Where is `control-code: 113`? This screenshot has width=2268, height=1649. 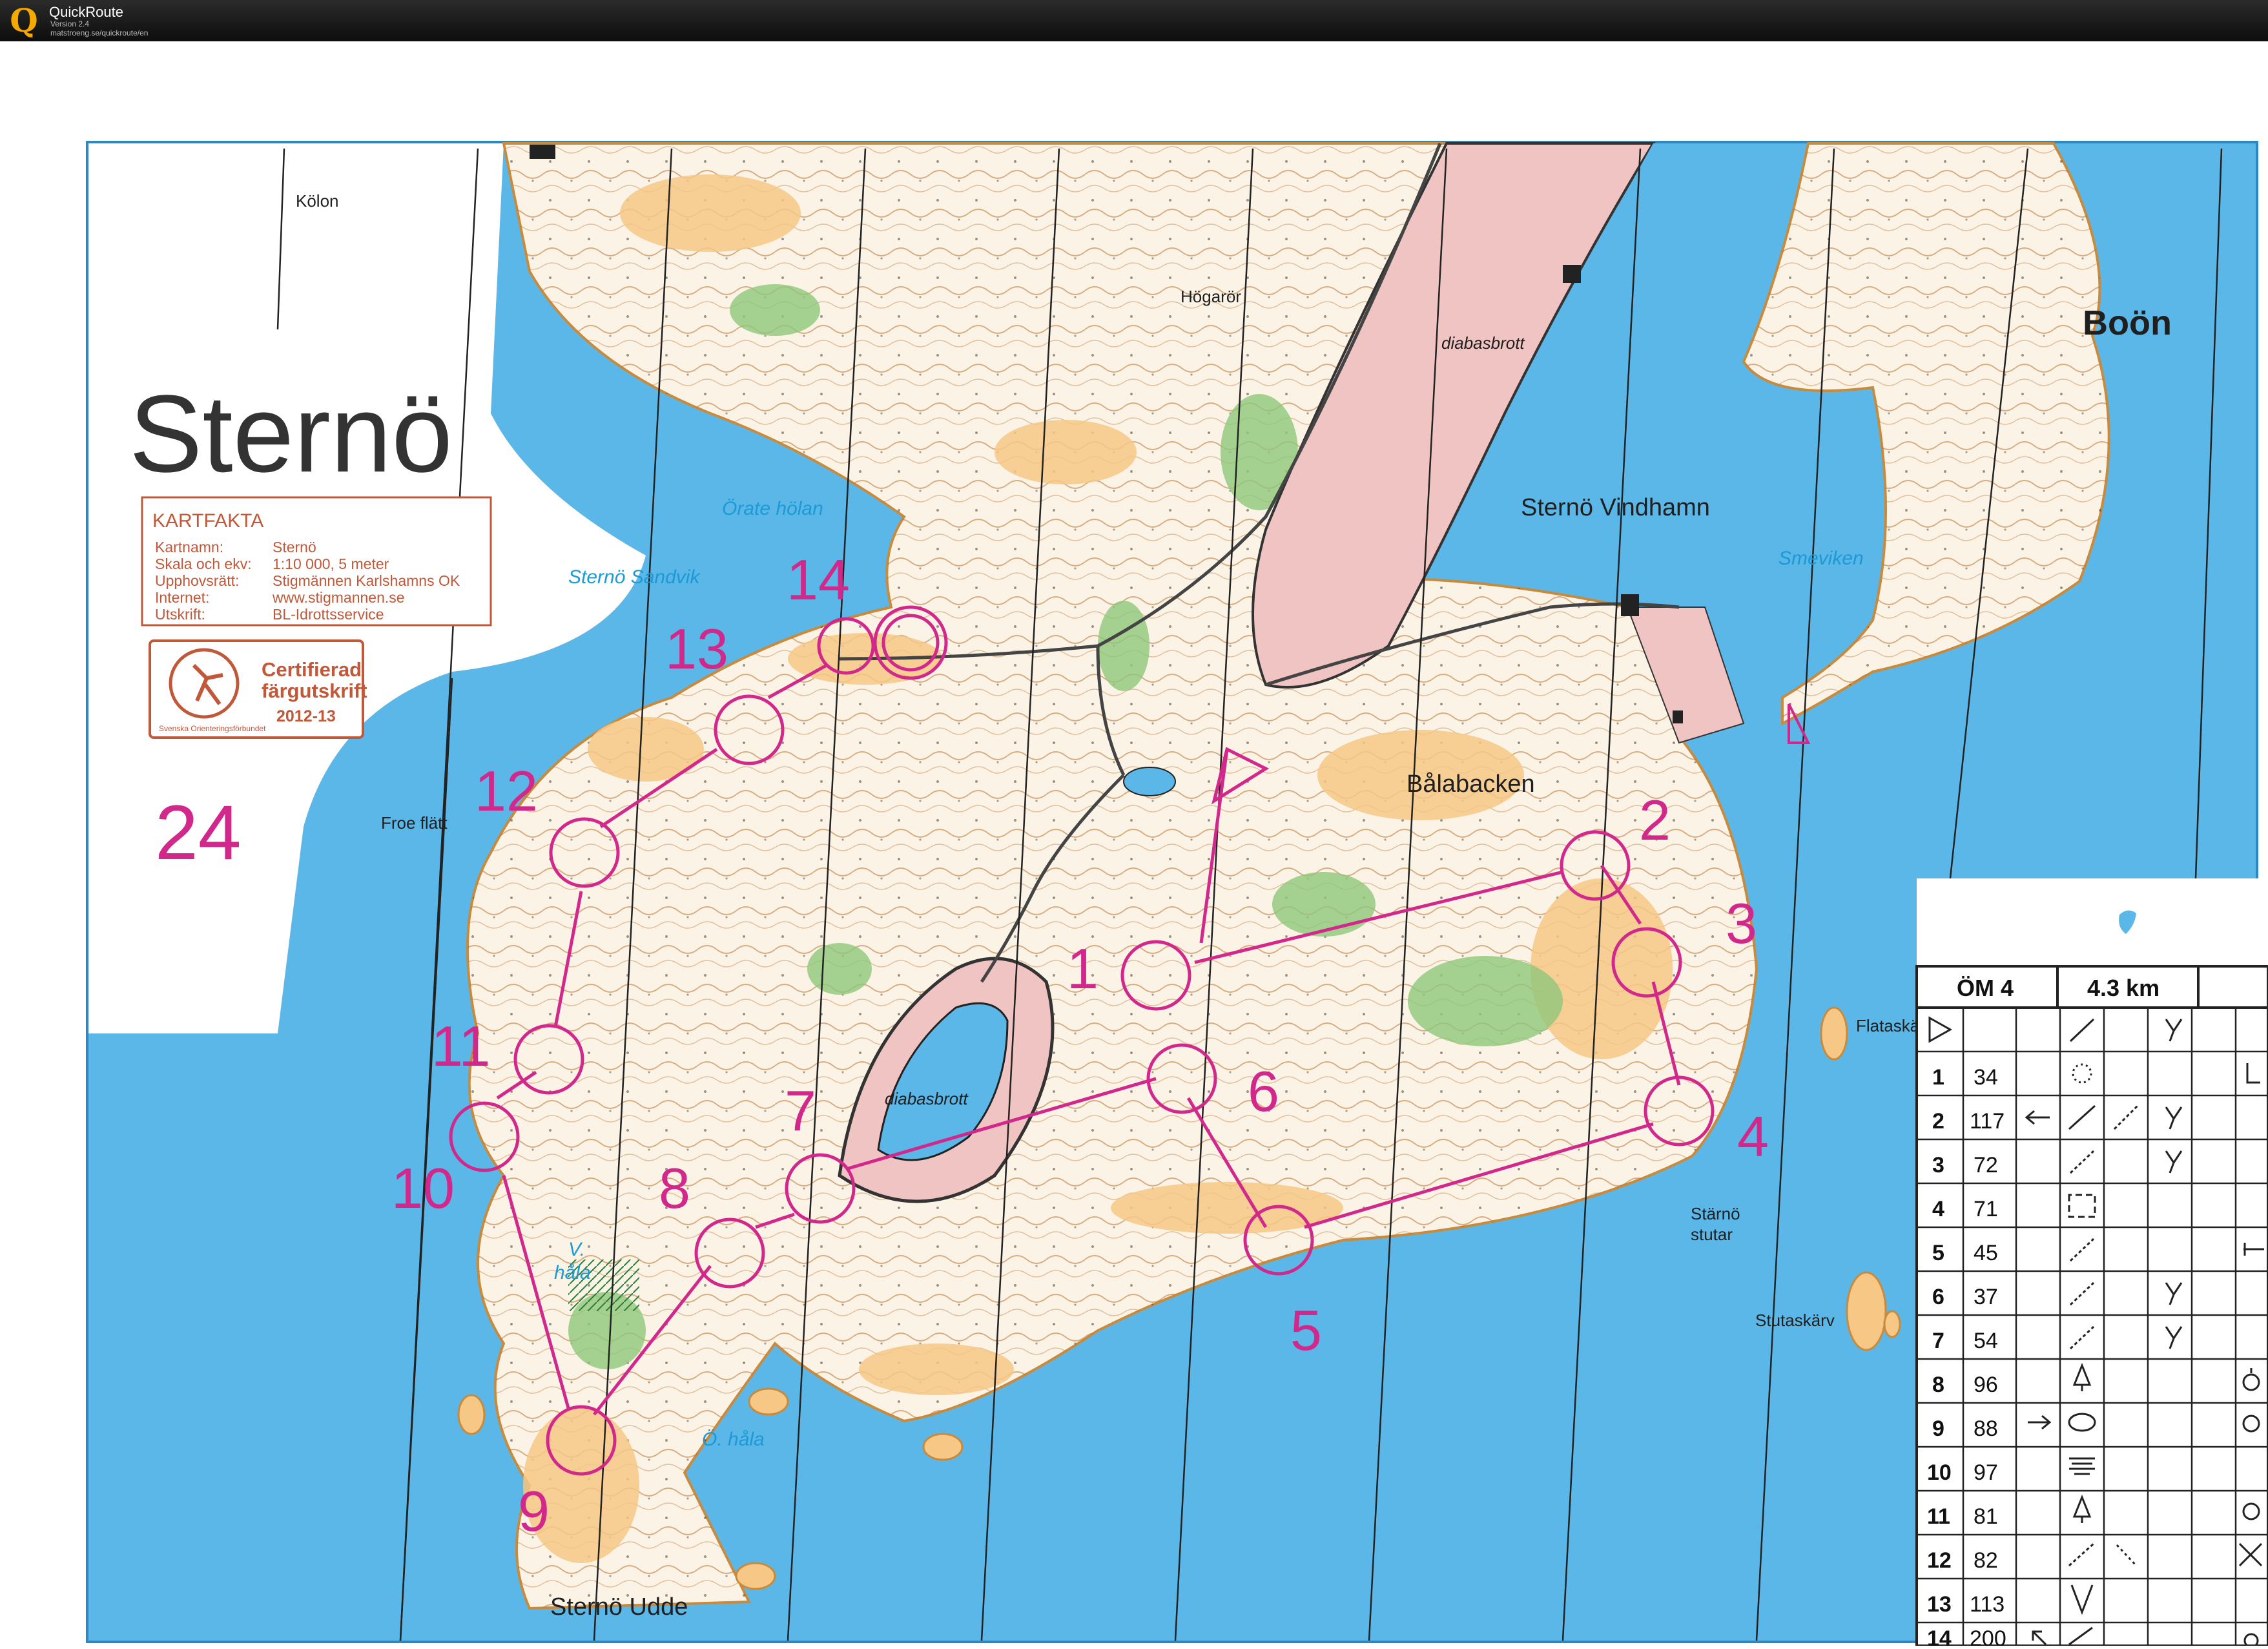 control-code: 113 is located at coordinates (1987, 1604).